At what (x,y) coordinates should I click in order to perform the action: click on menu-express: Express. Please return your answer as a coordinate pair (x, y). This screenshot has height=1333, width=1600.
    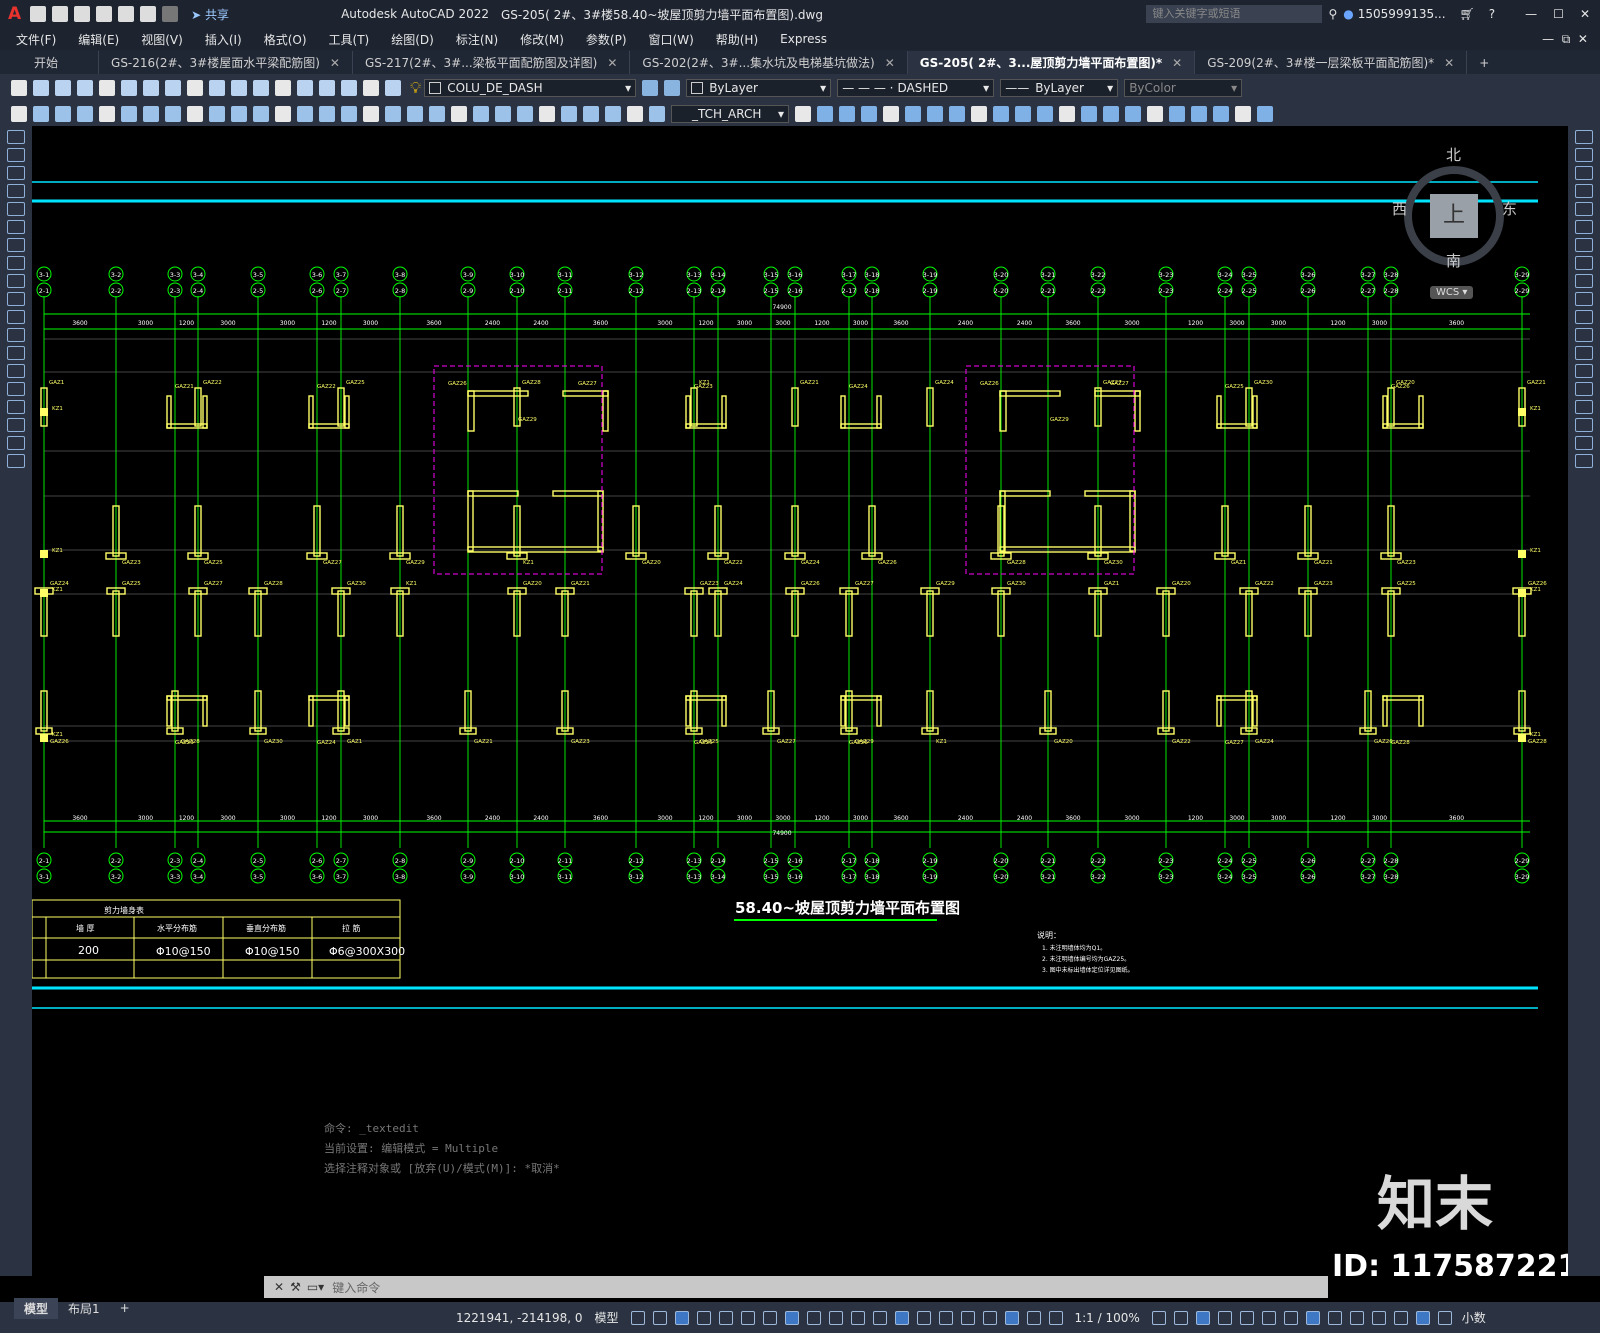
    Looking at the image, I should click on (803, 39).